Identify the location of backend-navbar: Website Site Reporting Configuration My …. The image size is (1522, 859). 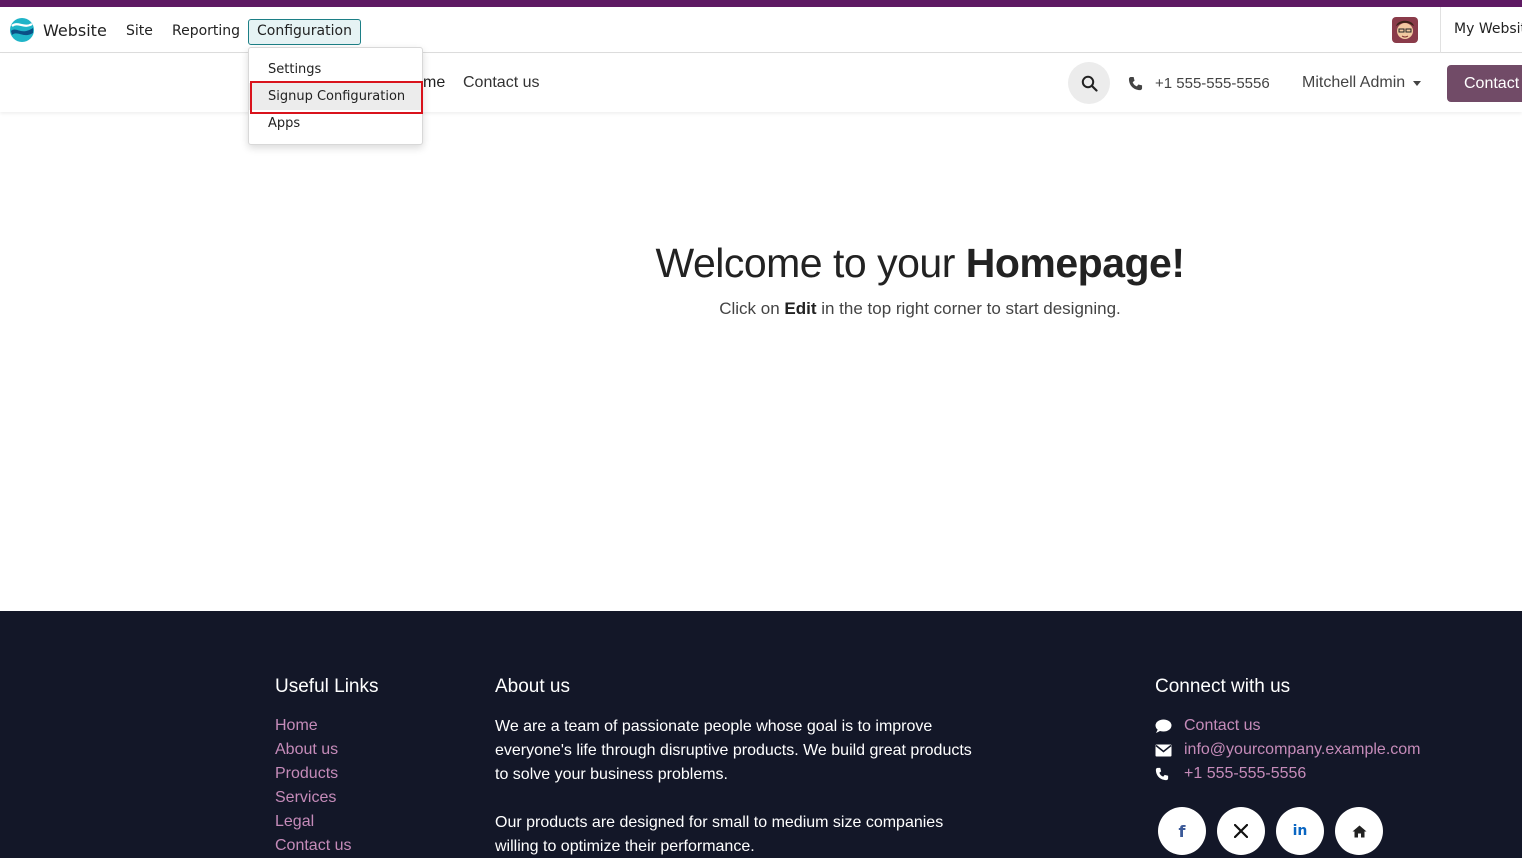
(761, 30).